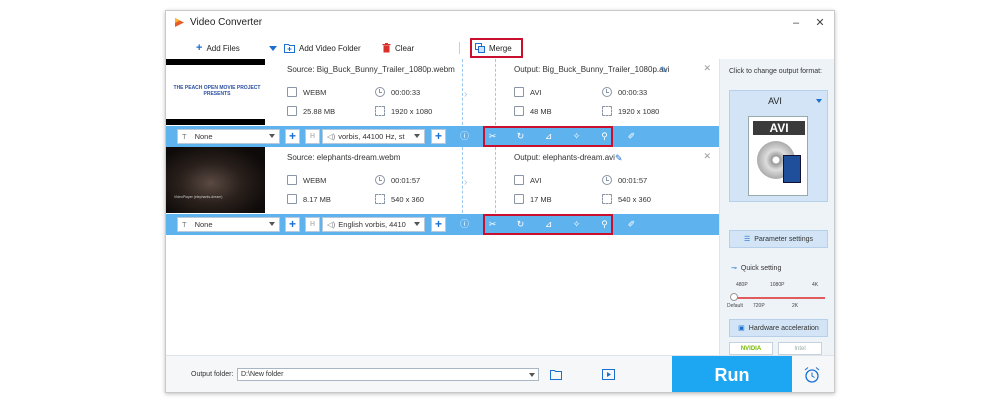  I want to click on edit-tools-highlight-box, so click(548, 136).